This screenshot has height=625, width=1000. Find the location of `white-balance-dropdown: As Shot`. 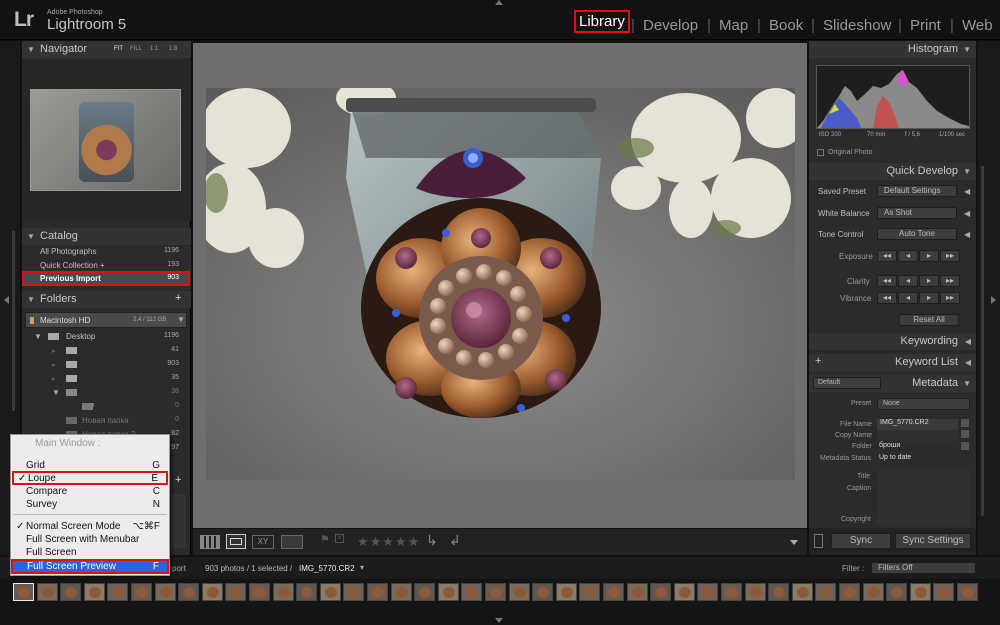

white-balance-dropdown: As Shot is located at coordinates (917, 213).